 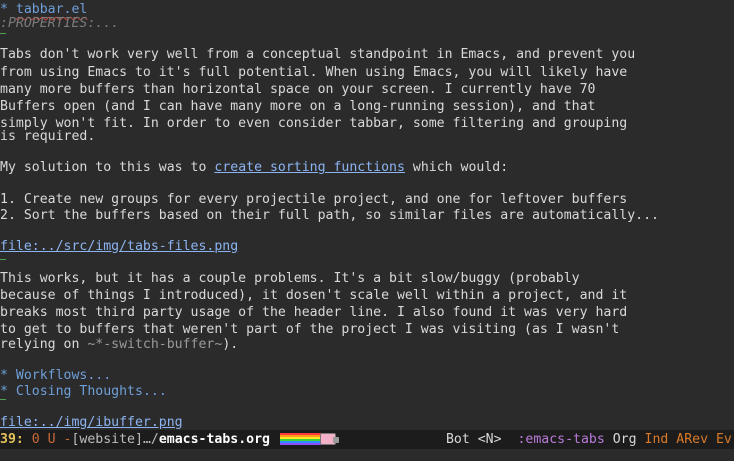 What do you see at coordinates (214, 439) in the screenshot?
I see `buffer-filename: emacs-tabs.org` at bounding box center [214, 439].